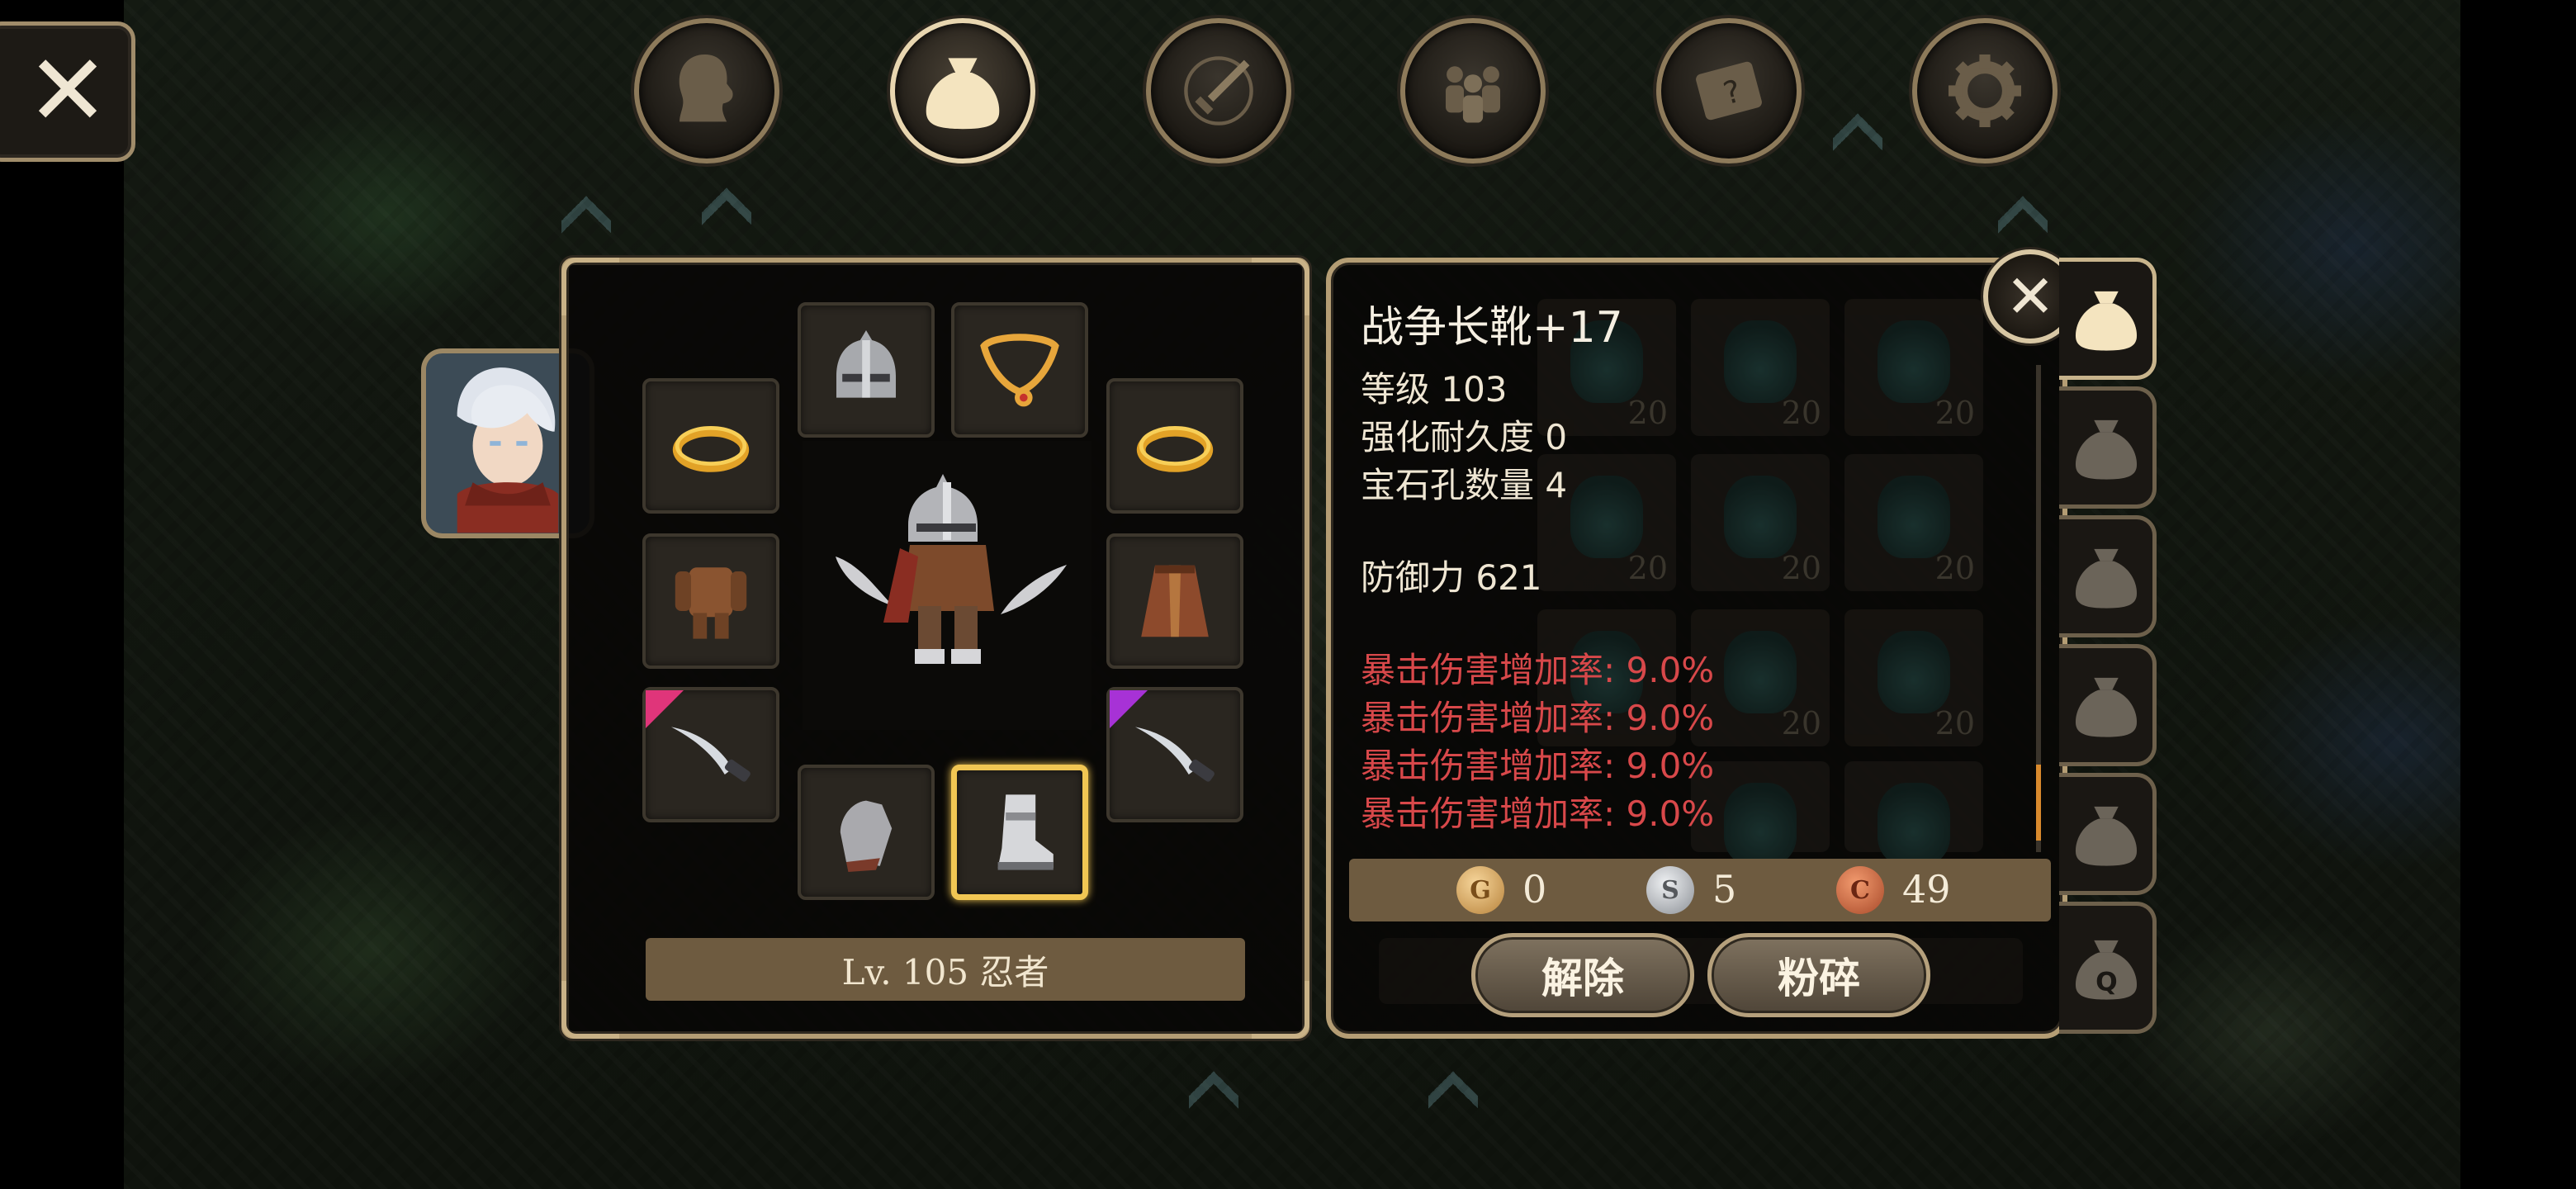 This screenshot has width=2576, height=1189. What do you see at coordinates (1480, 890) in the screenshot?
I see `gold-coin-icon: G` at bounding box center [1480, 890].